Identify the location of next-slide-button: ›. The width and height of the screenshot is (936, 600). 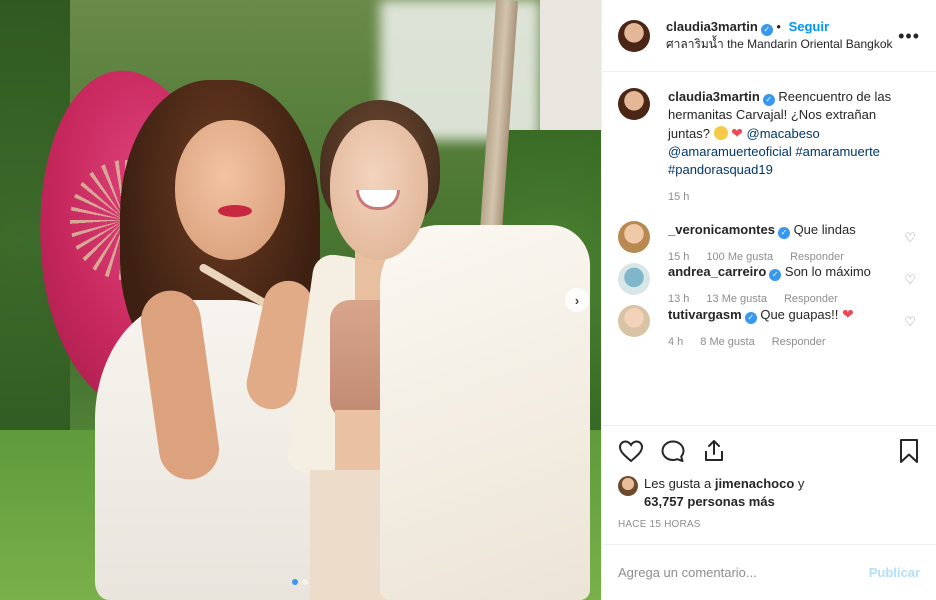
(577, 300).